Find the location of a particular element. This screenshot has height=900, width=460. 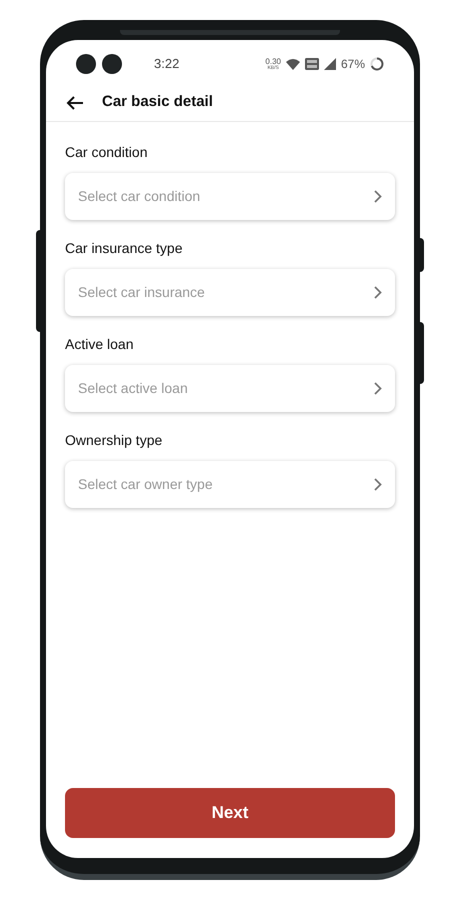

select-field: Select car condition is located at coordinates (230, 196).